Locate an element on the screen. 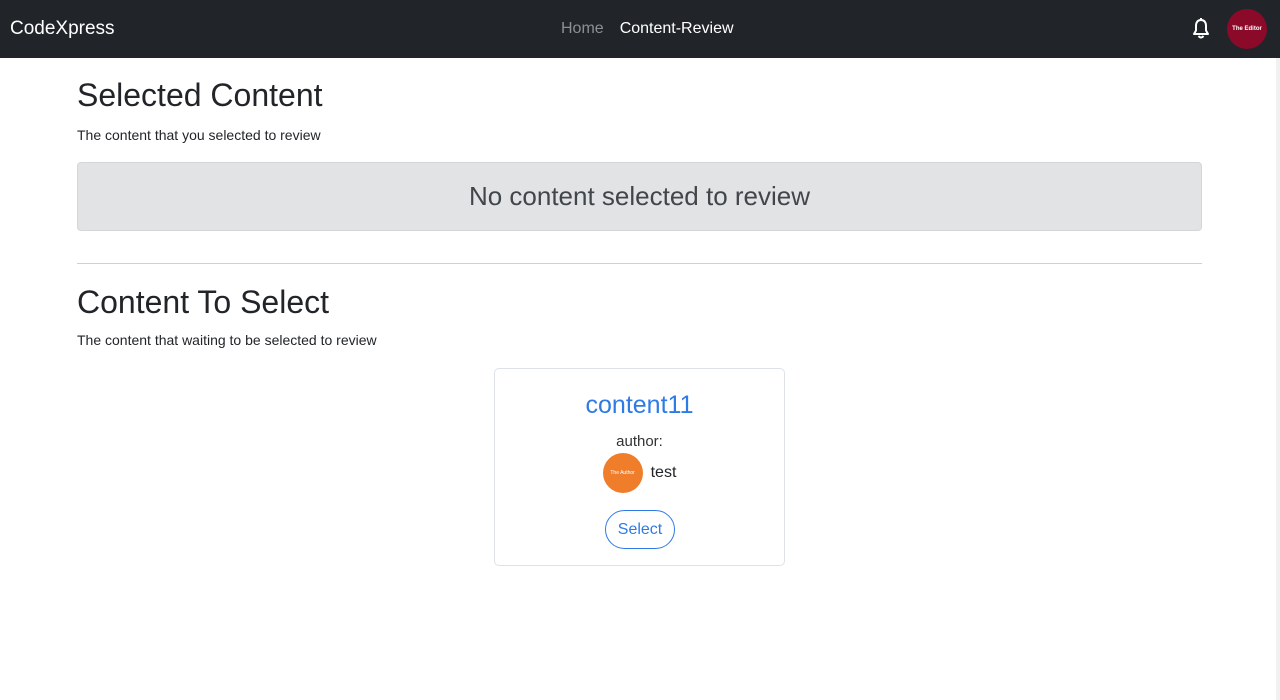 The width and height of the screenshot is (1280, 700). nav-link-content-review: Content-Review is located at coordinates (677, 29).